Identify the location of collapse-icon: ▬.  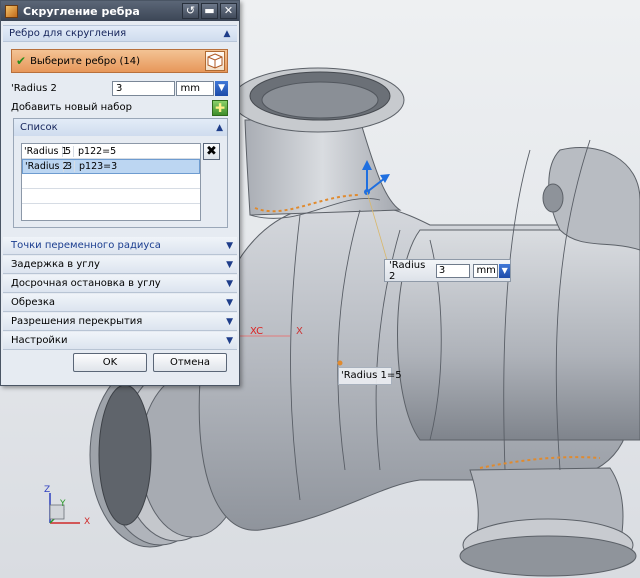
(209, 11).